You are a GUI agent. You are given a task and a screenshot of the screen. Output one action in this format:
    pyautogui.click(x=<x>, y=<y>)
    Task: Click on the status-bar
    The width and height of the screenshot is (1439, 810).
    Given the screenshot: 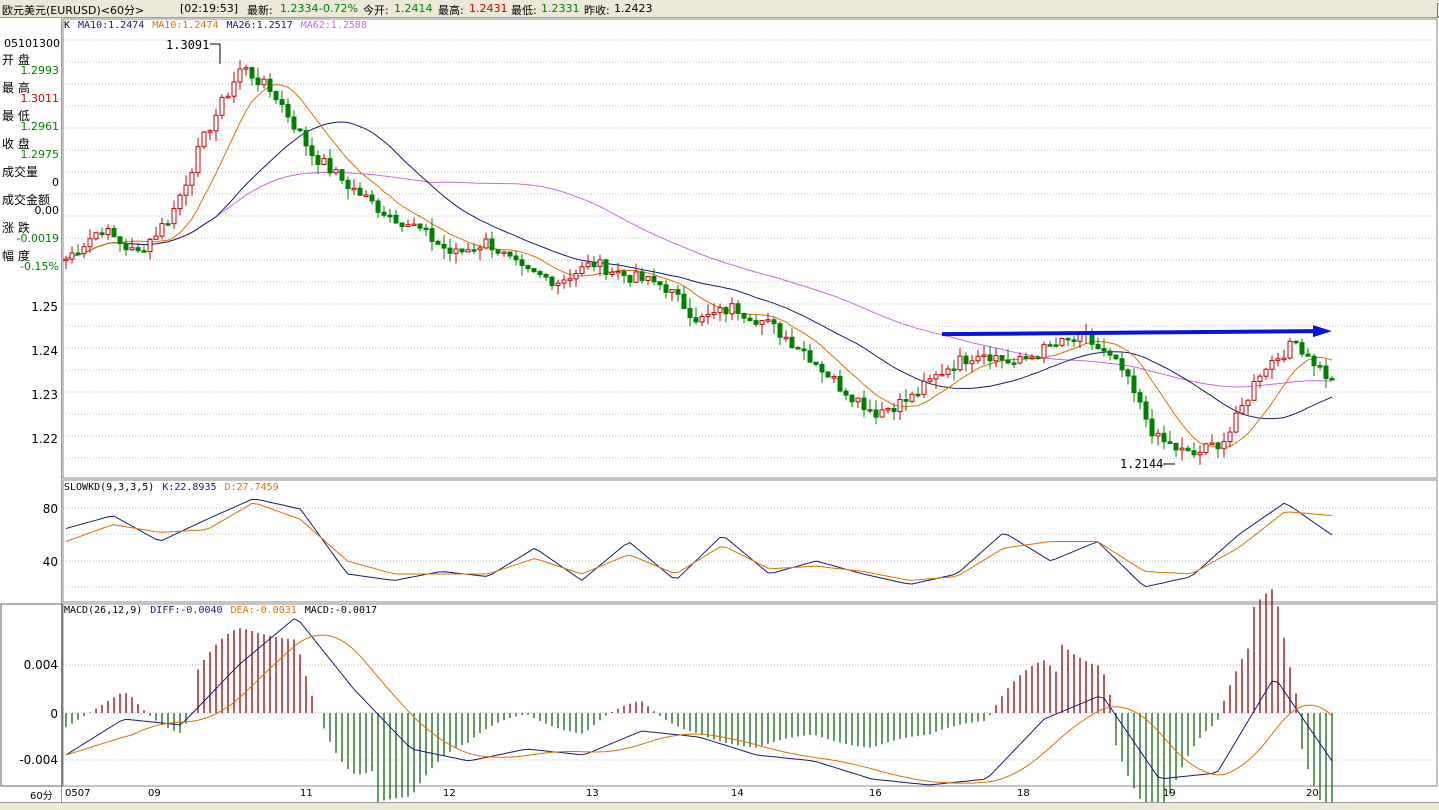 What is the action you would take?
    pyautogui.click(x=719, y=806)
    